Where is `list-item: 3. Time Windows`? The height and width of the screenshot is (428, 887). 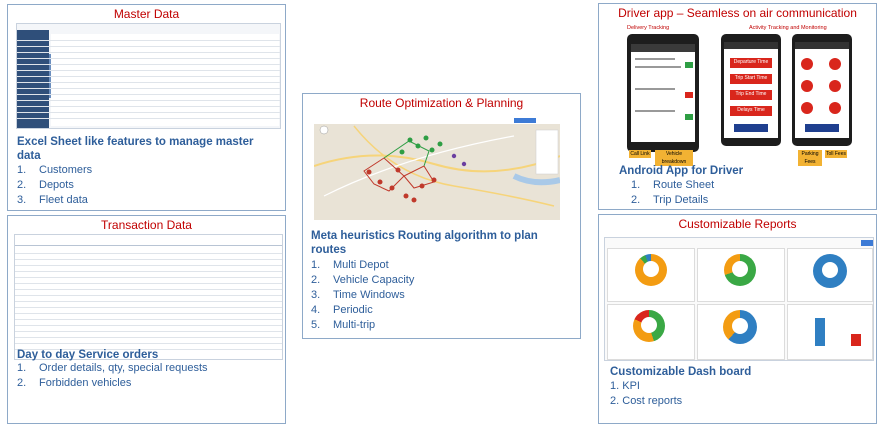
list-item: 3. Time Windows is located at coordinates (358, 295).